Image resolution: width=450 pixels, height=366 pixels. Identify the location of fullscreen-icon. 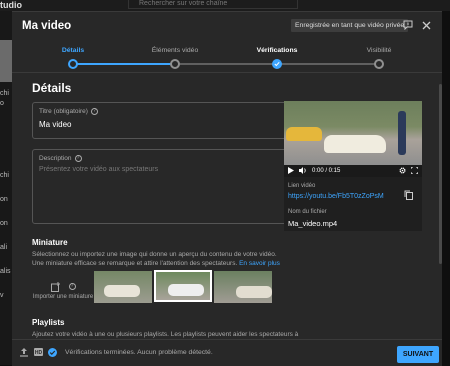
(414, 171).